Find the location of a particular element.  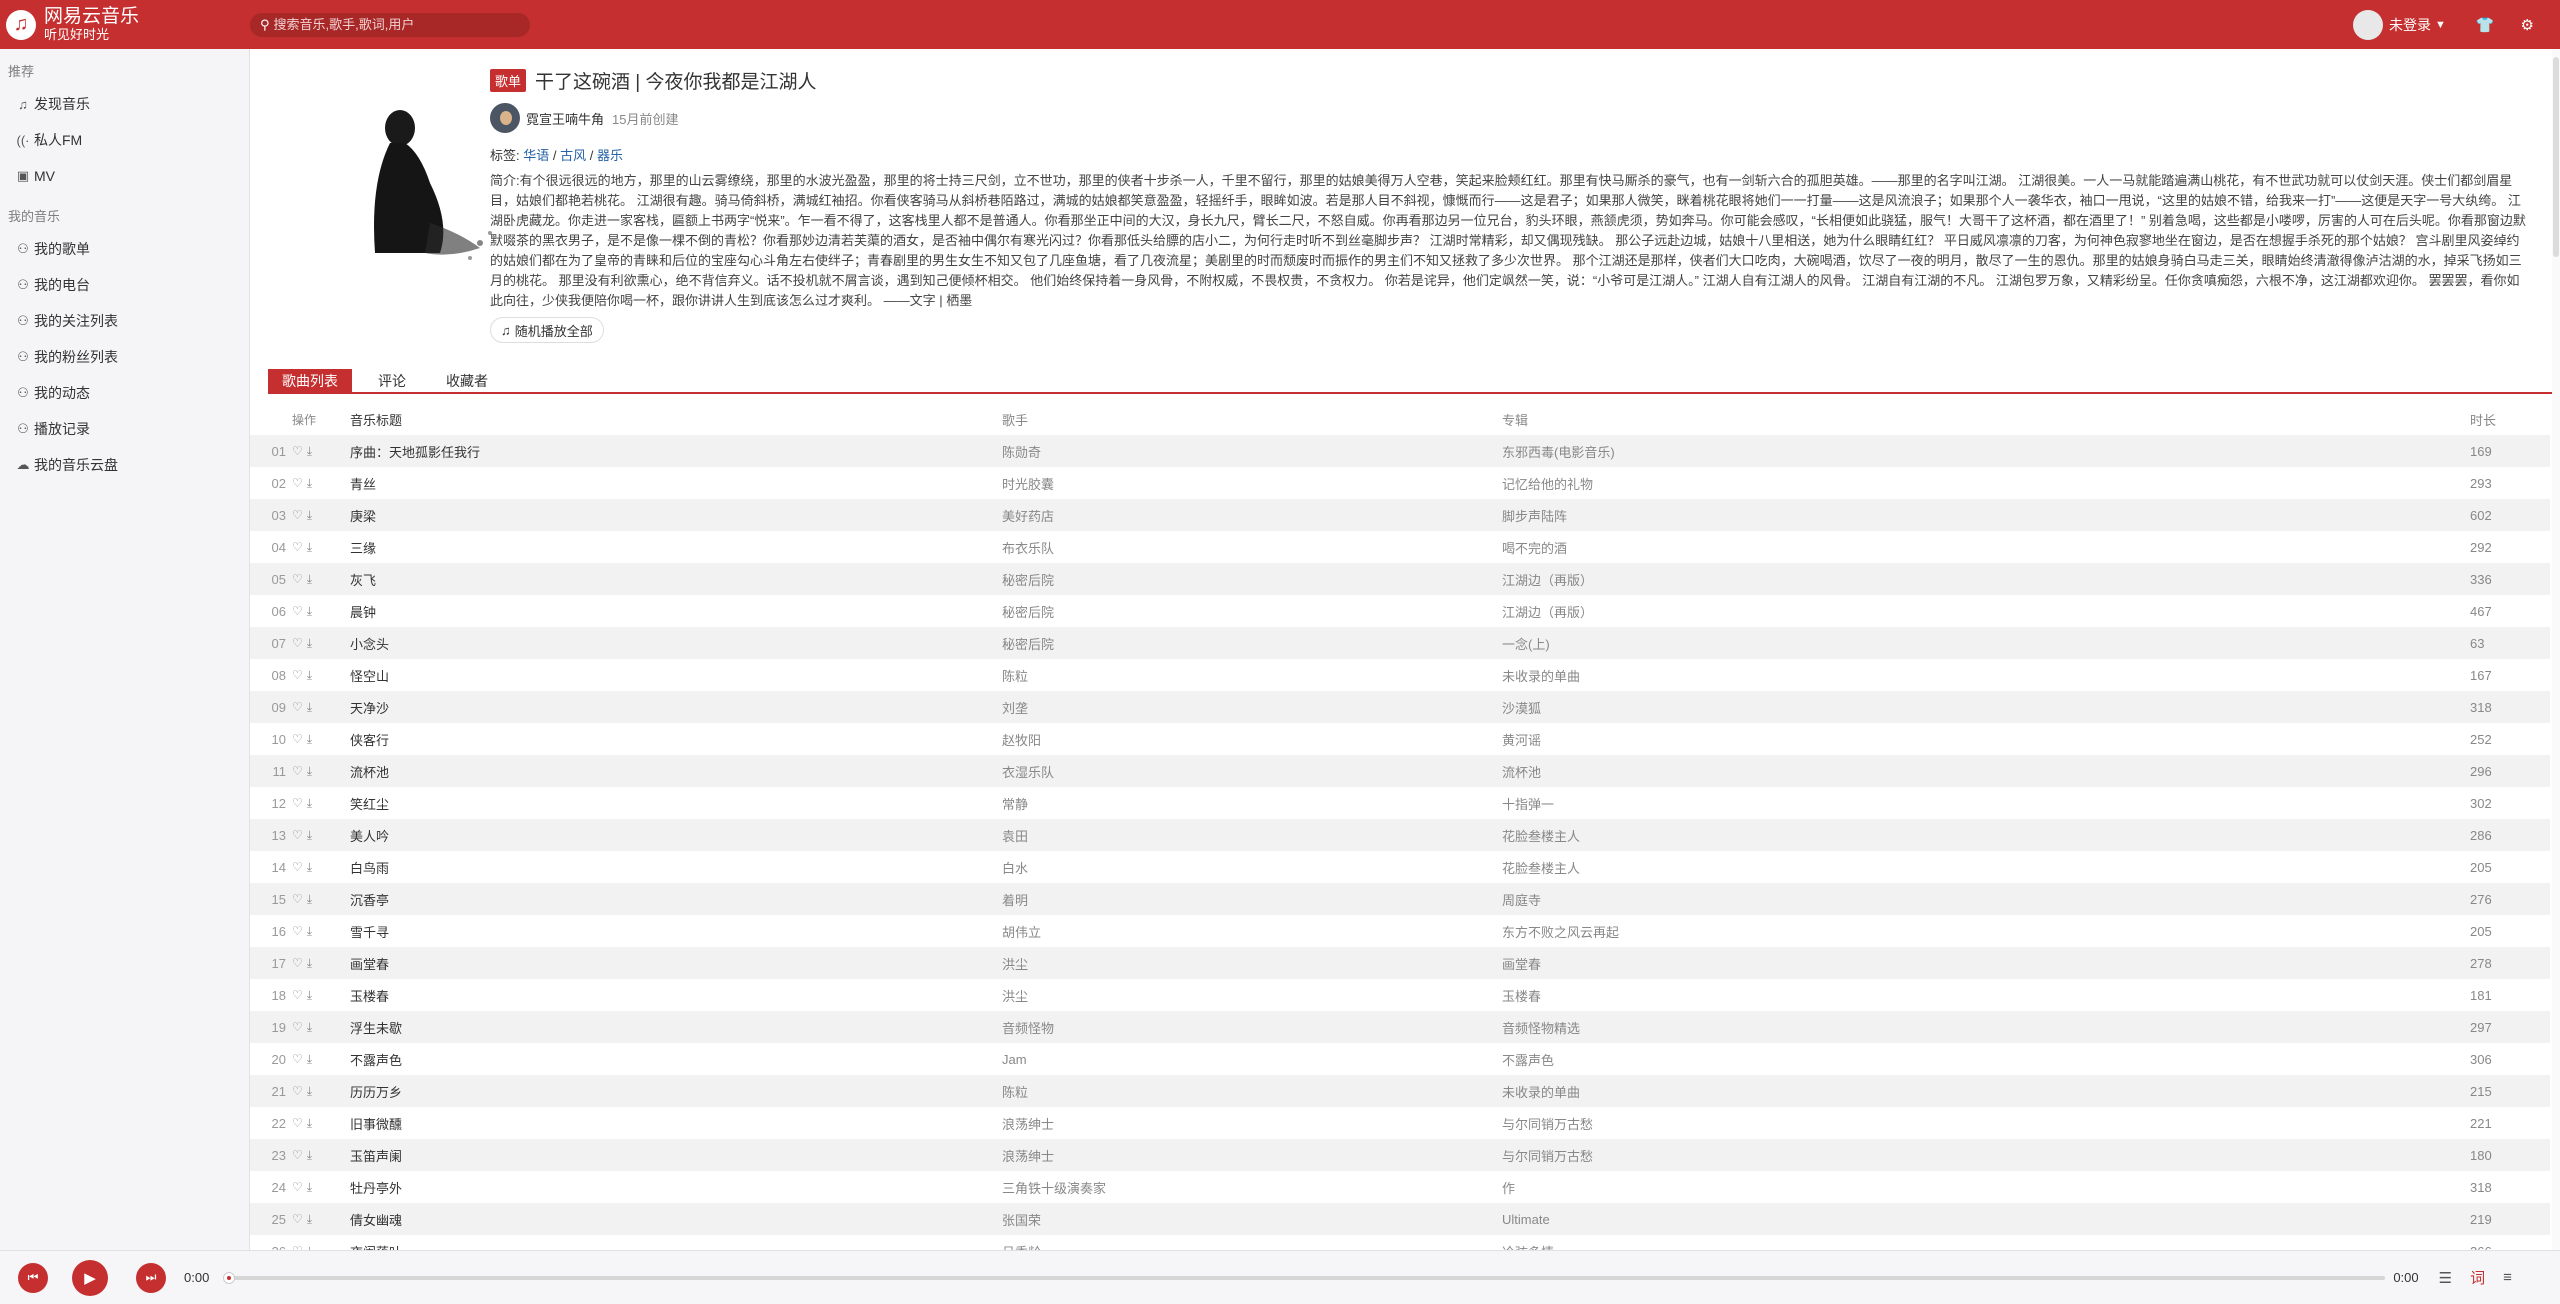

track-title: 沉香亭 is located at coordinates (676, 899).